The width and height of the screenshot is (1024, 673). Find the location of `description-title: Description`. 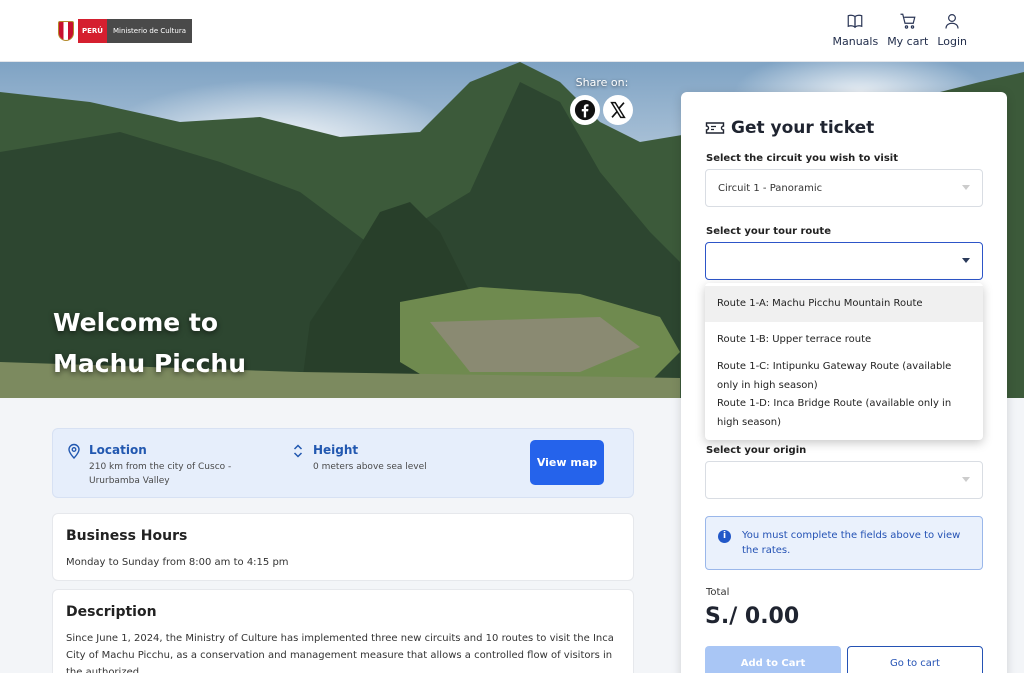

description-title: Description is located at coordinates (111, 612).